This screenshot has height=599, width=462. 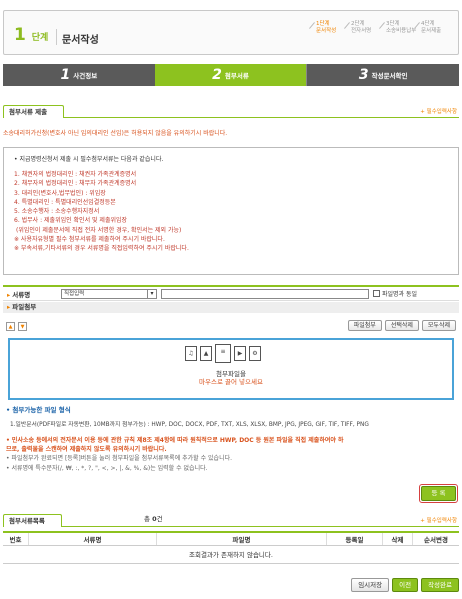 I want to click on tab-review: 3 작성문서확인, so click(x=383, y=75).